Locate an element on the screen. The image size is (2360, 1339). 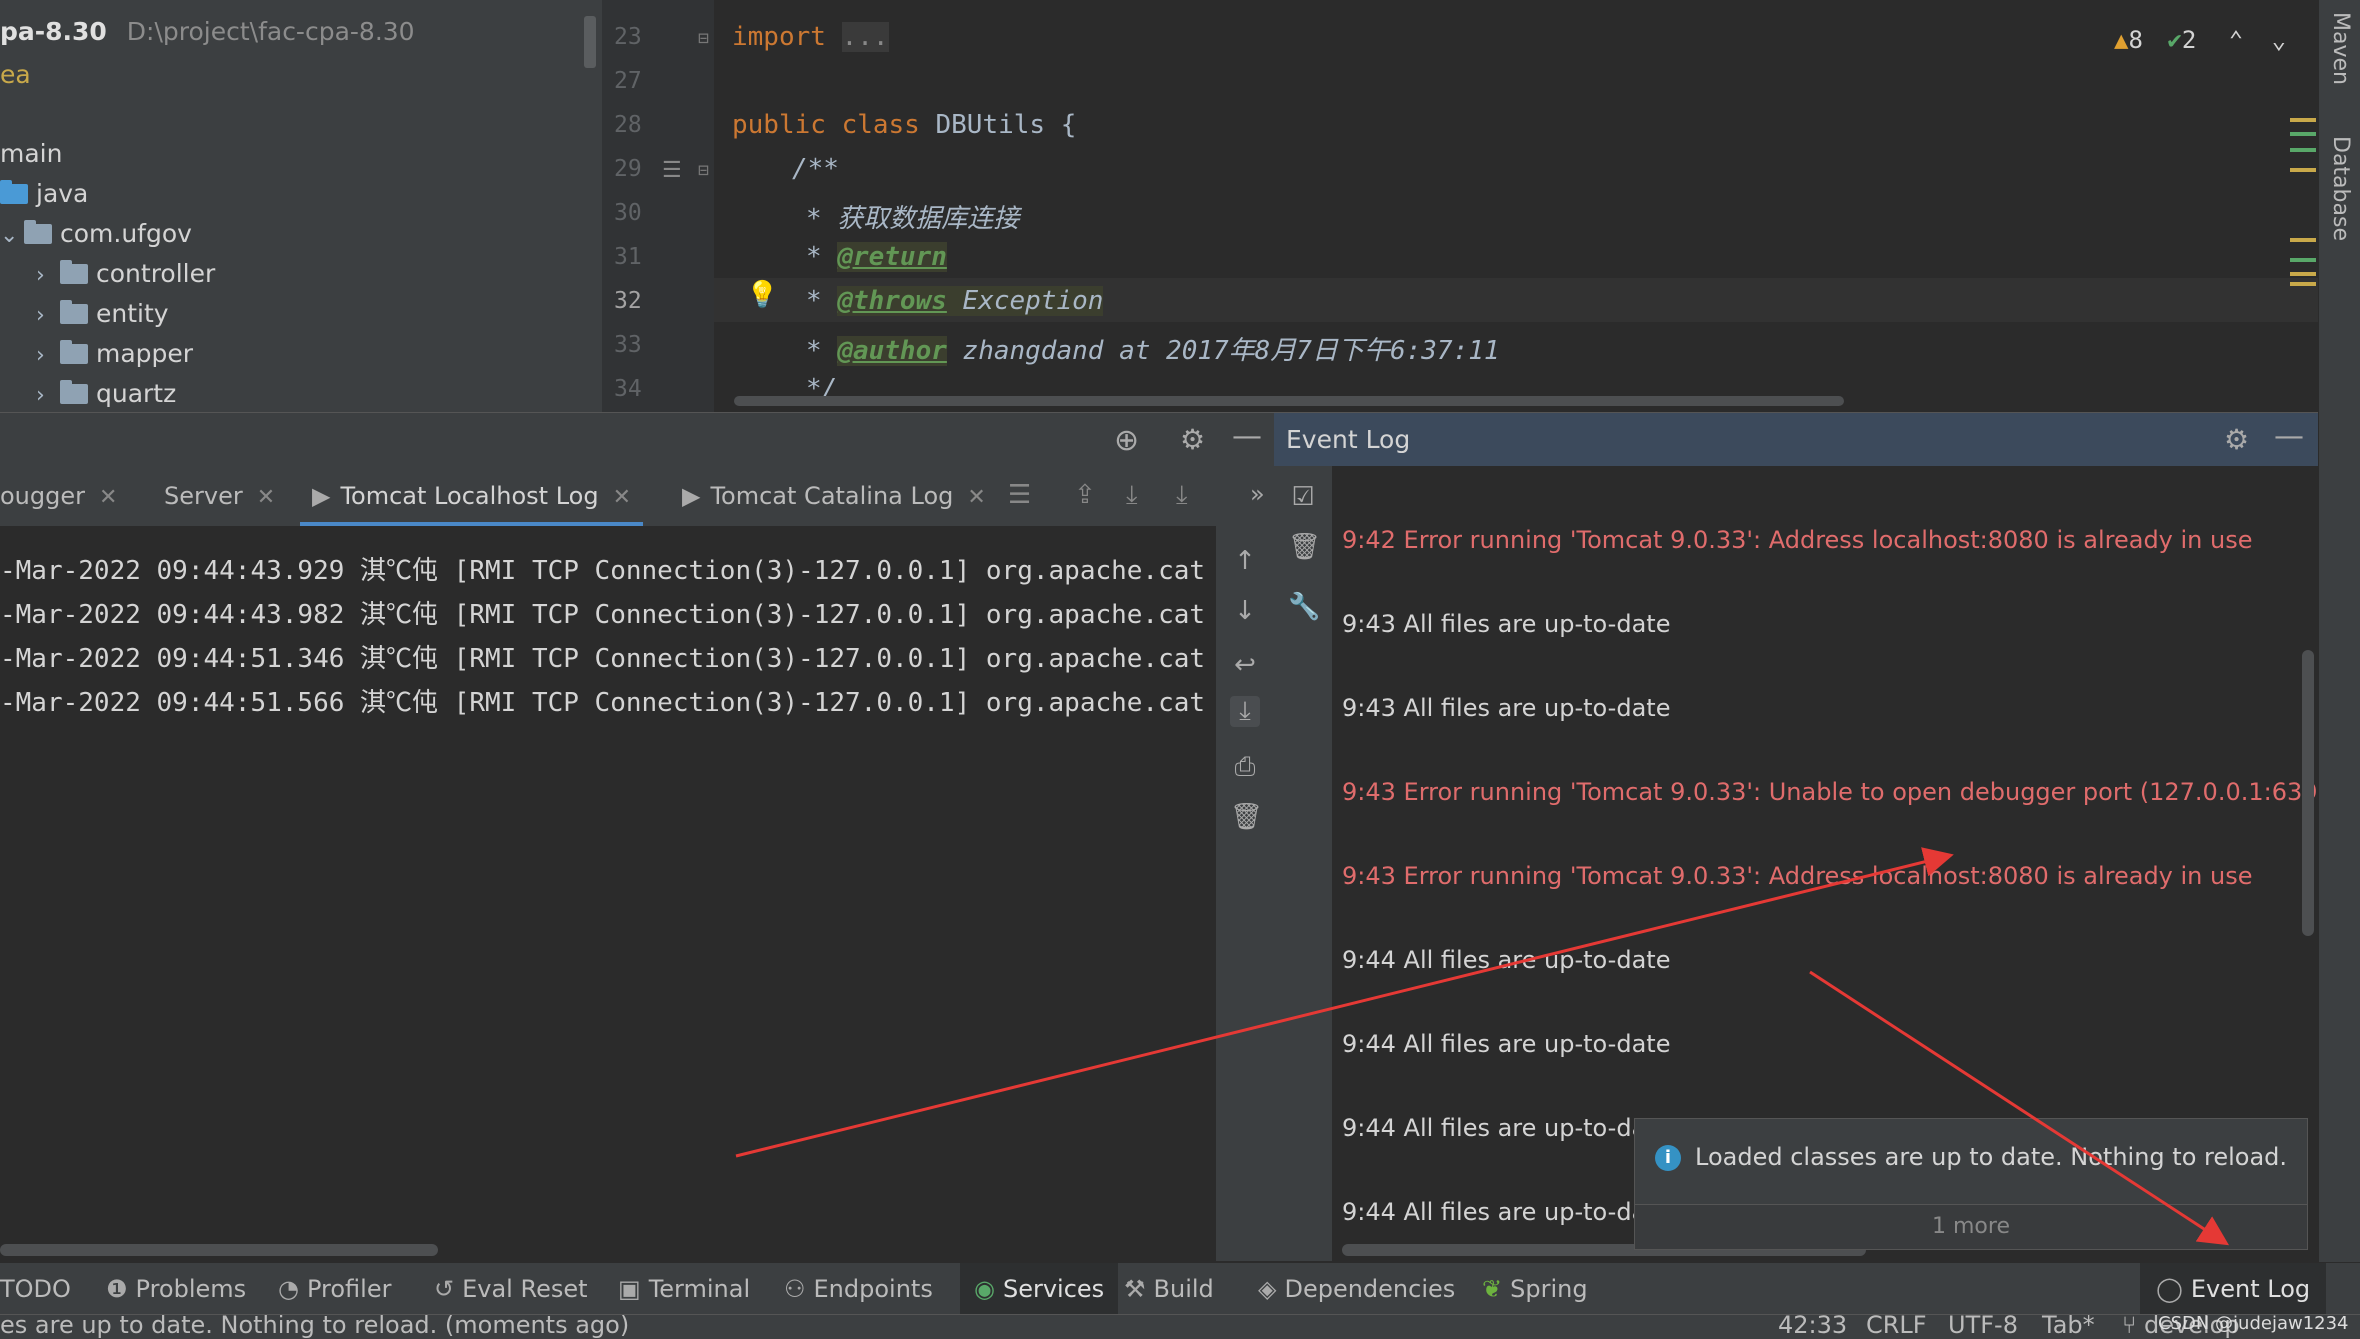
indent-setting: Tab* is located at coordinates (2068, 1327).